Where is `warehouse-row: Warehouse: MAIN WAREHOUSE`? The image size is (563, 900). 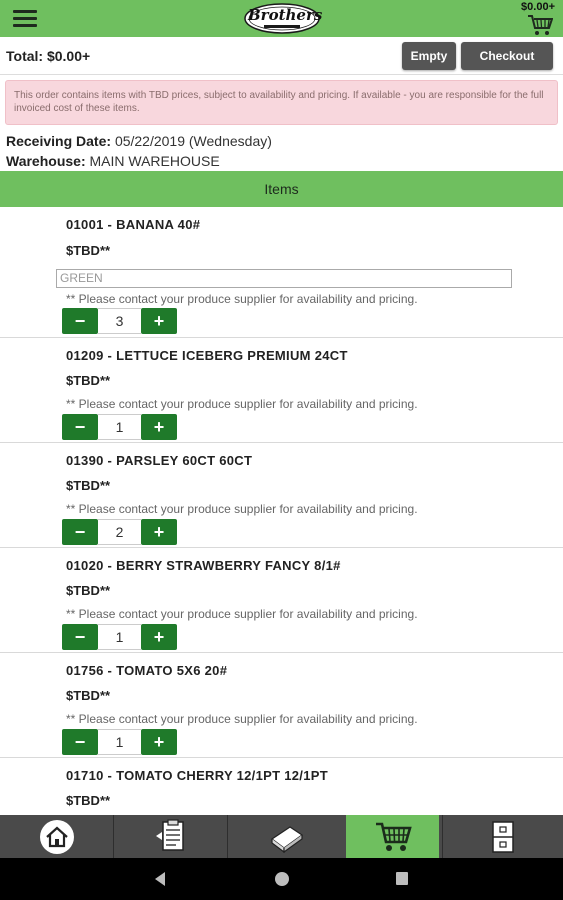
warehouse-row: Warehouse: MAIN WAREHOUSE is located at coordinates (113, 161).